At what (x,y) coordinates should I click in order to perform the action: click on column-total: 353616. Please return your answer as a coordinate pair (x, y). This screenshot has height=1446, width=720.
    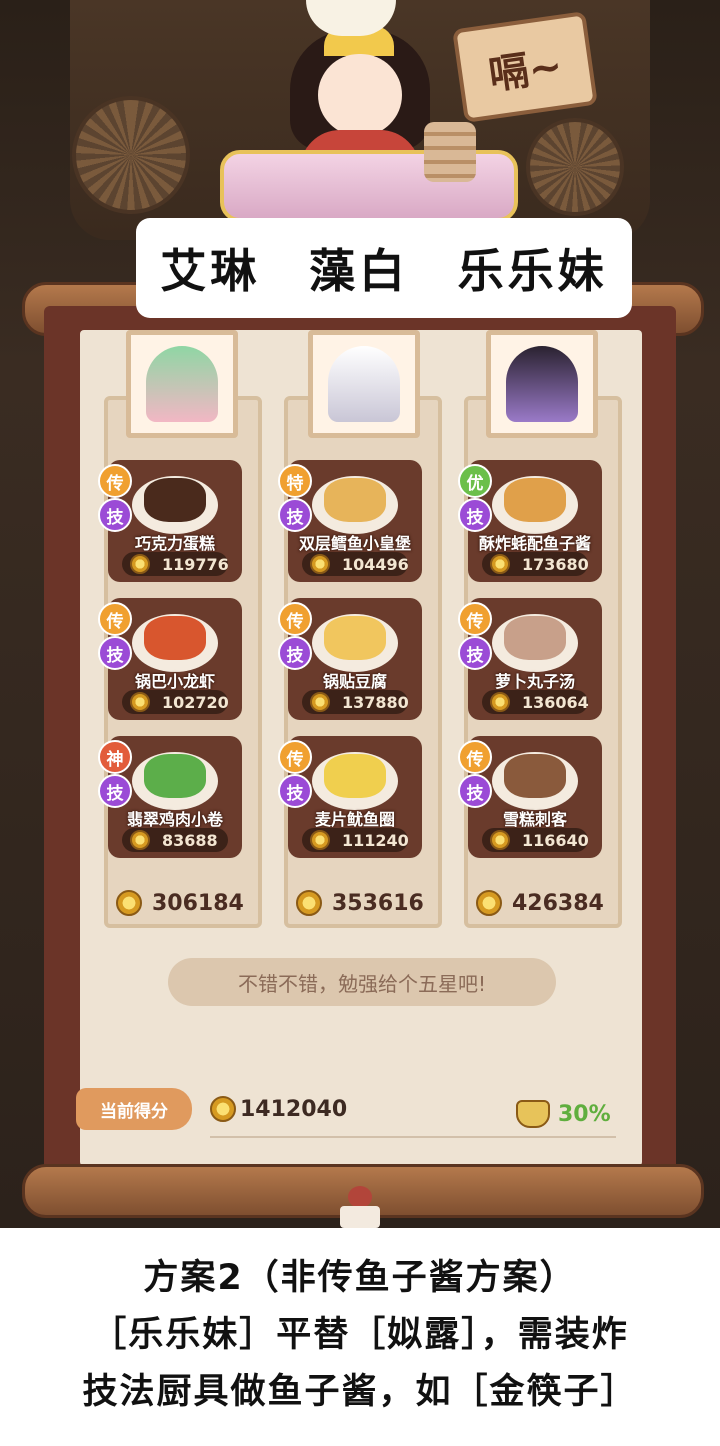
    Looking at the image, I should click on (371, 903).